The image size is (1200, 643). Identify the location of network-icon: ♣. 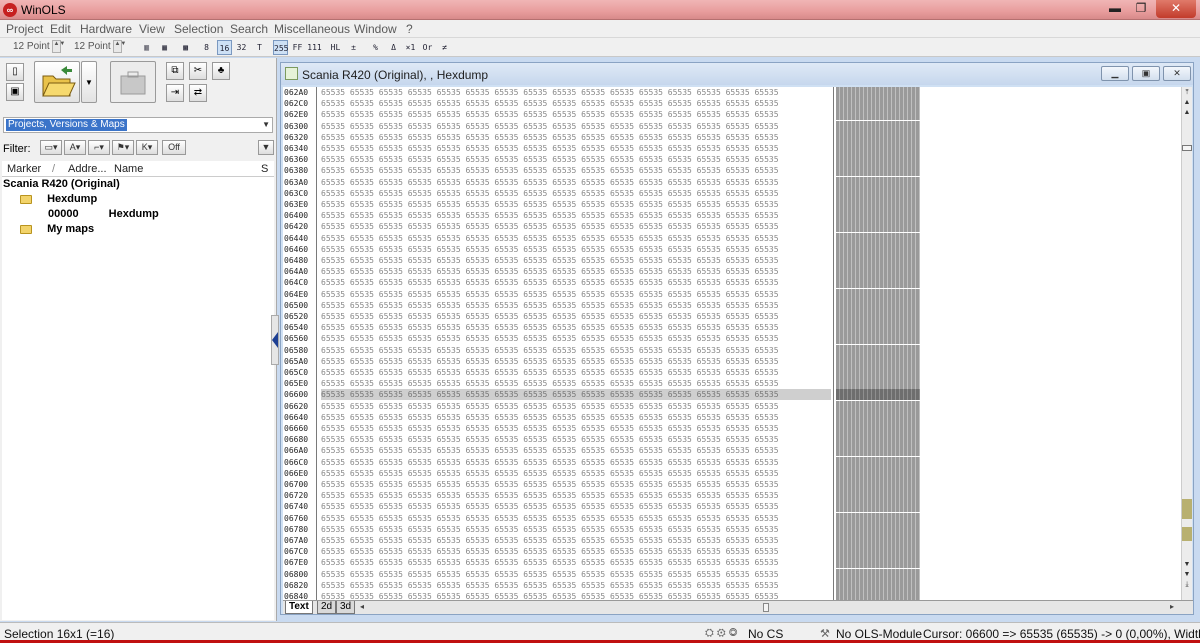
(221, 71).